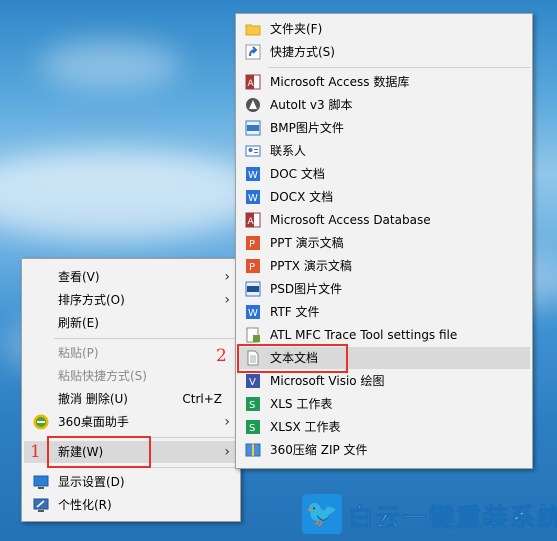 This screenshot has width=557, height=541. What do you see at coordinates (384, 427) in the screenshot?
I see `submenu-item-xlsx: S XLSX 工作表` at bounding box center [384, 427].